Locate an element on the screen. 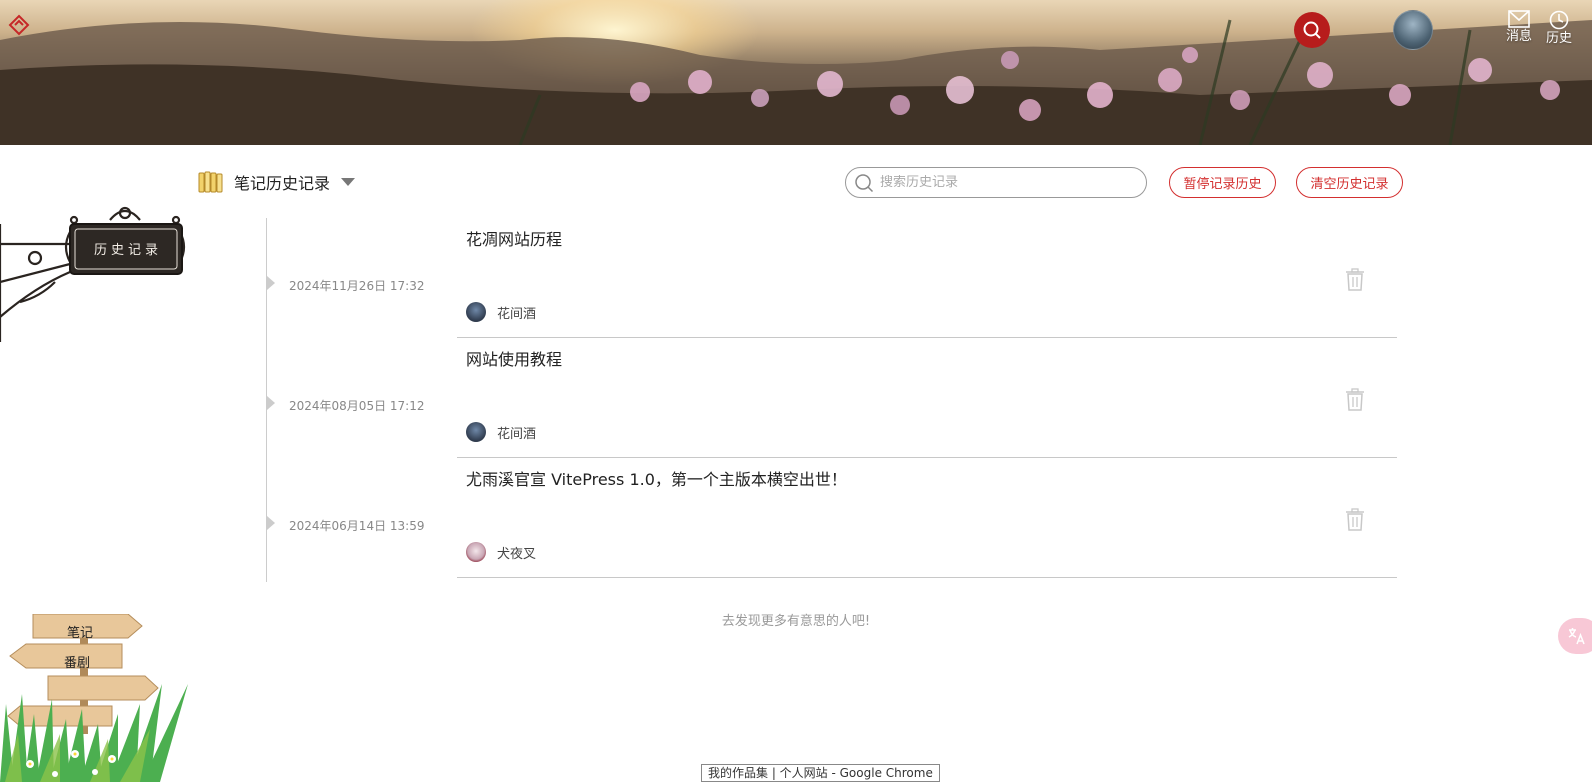 The width and height of the screenshot is (1592, 782). messages-label: 消息 is located at coordinates (1518, 36).